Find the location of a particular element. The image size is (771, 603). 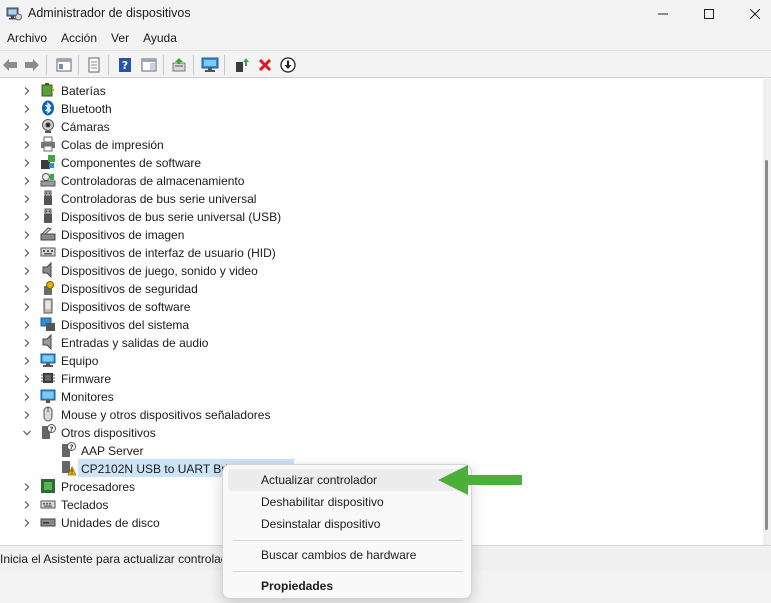

forward-button is located at coordinates (32, 65).